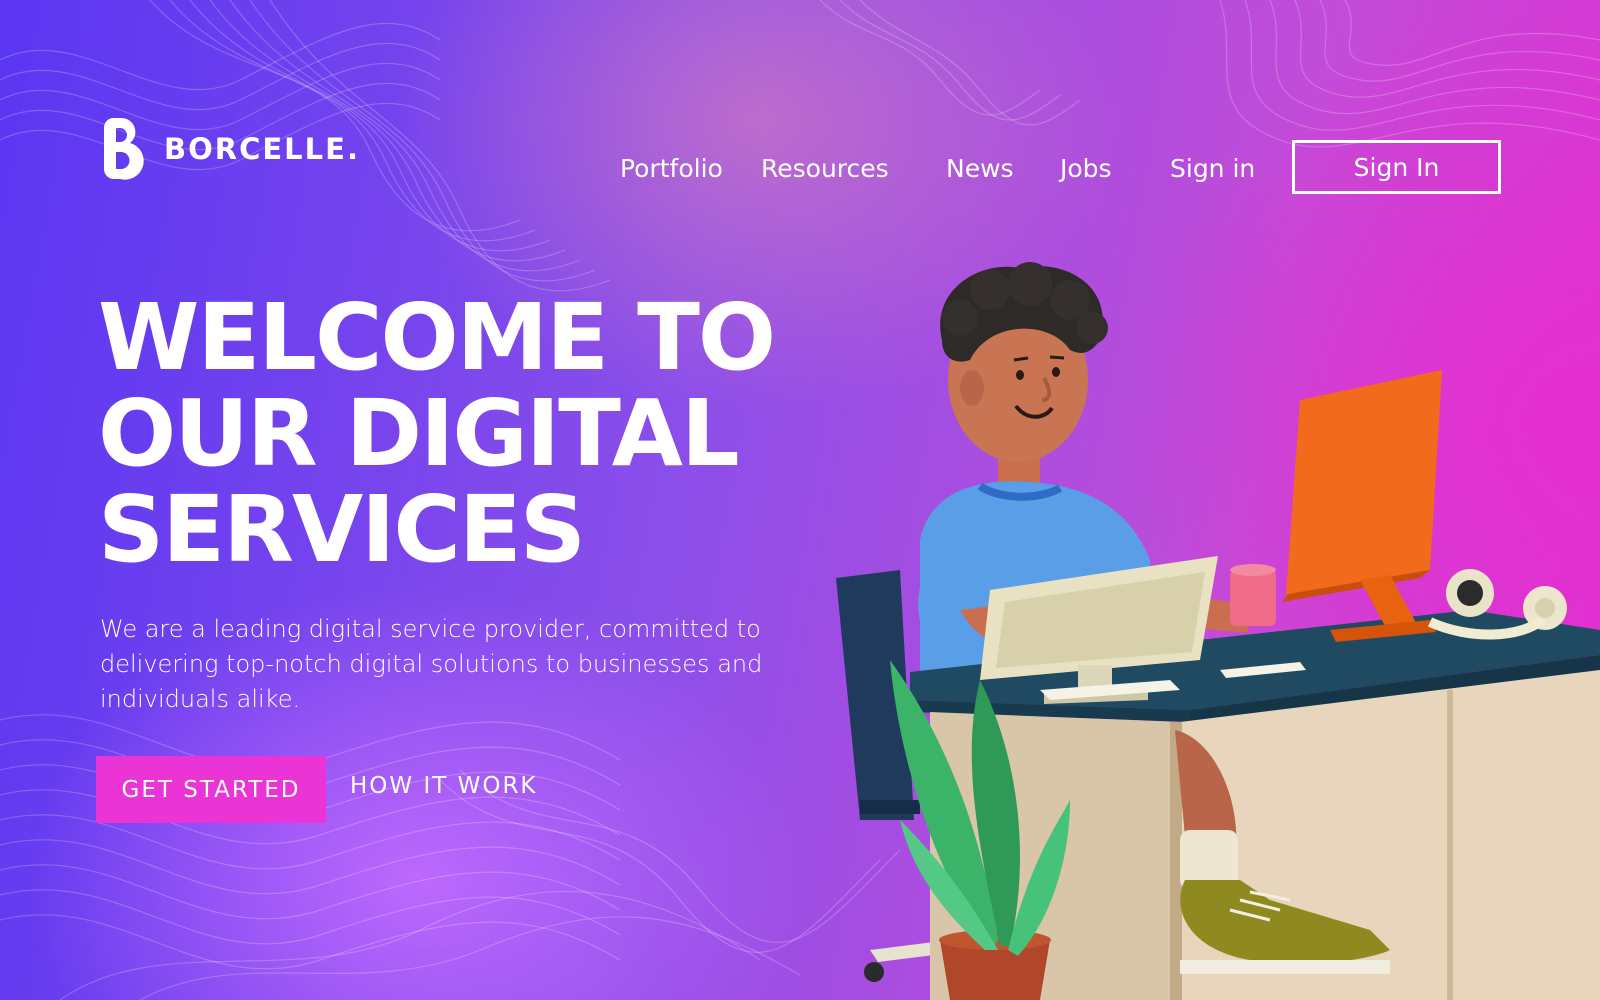  I want to click on nav-item-jobs: Jobs, so click(1086, 168).